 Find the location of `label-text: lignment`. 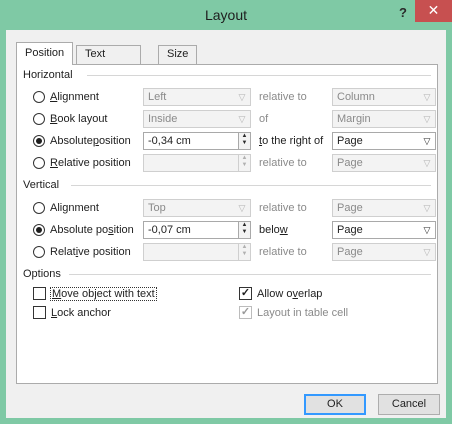

label-text: lignment is located at coordinates (78, 97).